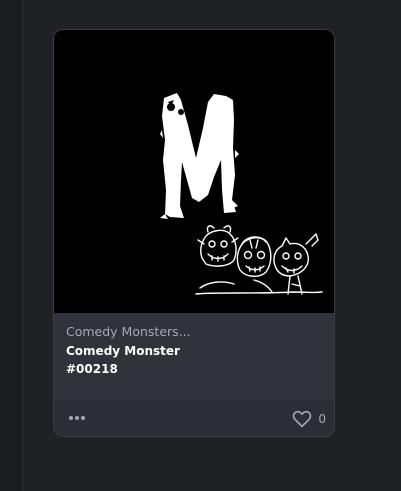  Describe the element at coordinates (322, 419) in the screenshot. I see `like-count: 0` at that location.